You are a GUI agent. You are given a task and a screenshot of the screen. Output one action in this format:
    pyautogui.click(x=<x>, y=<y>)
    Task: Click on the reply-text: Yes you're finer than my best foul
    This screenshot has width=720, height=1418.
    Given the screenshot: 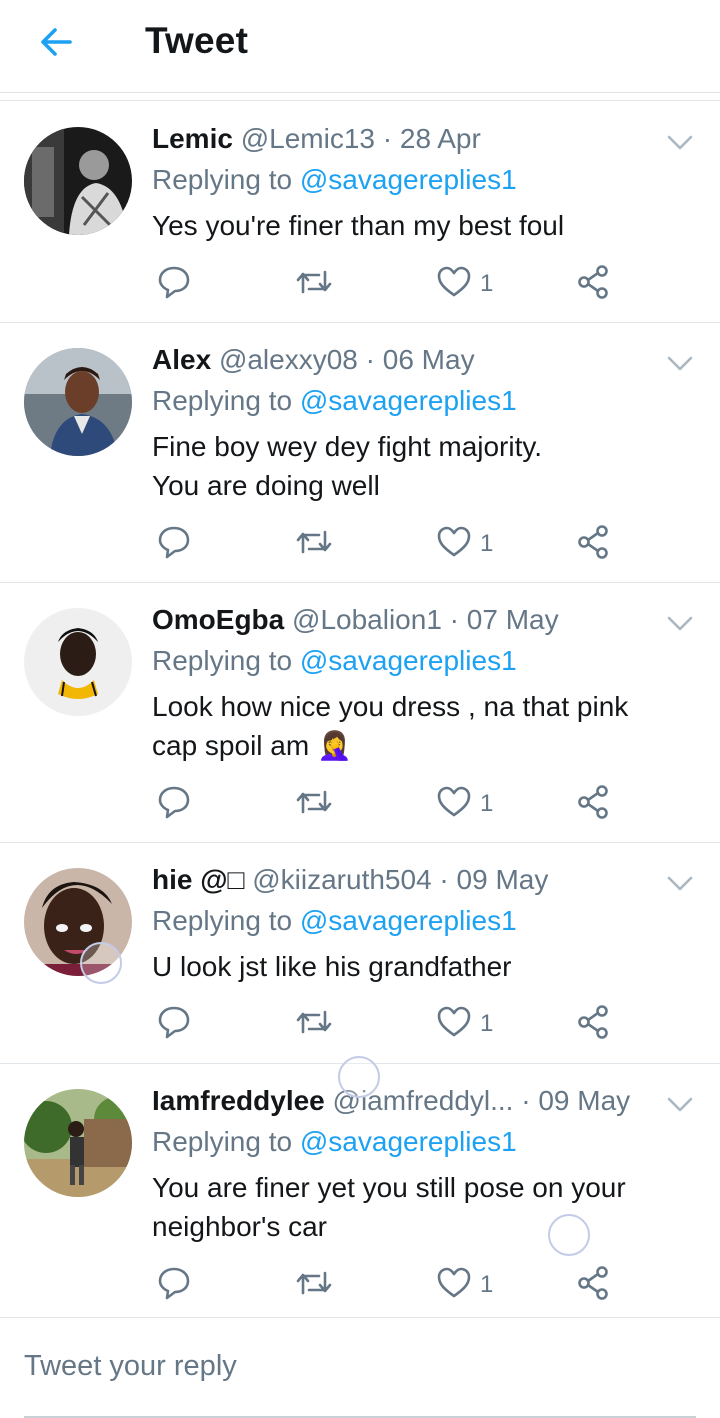 What is the action you would take?
    pyautogui.click(x=358, y=225)
    